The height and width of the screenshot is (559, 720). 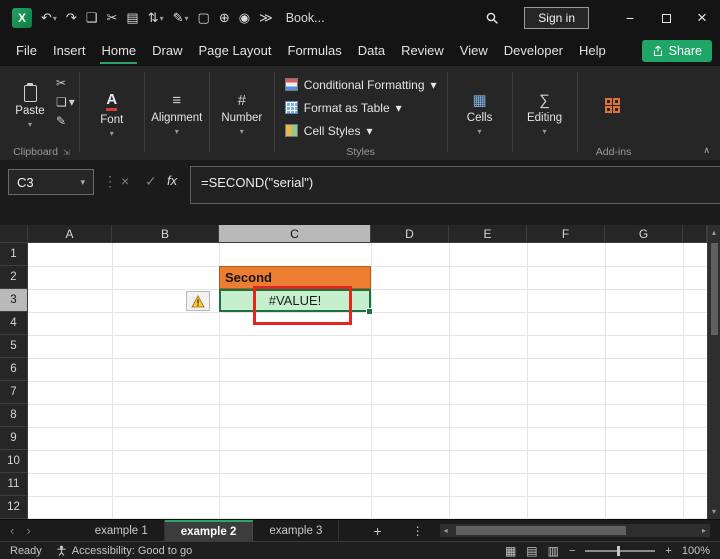 I want to click on scroll-up-icon: ▴, so click(x=714, y=232).